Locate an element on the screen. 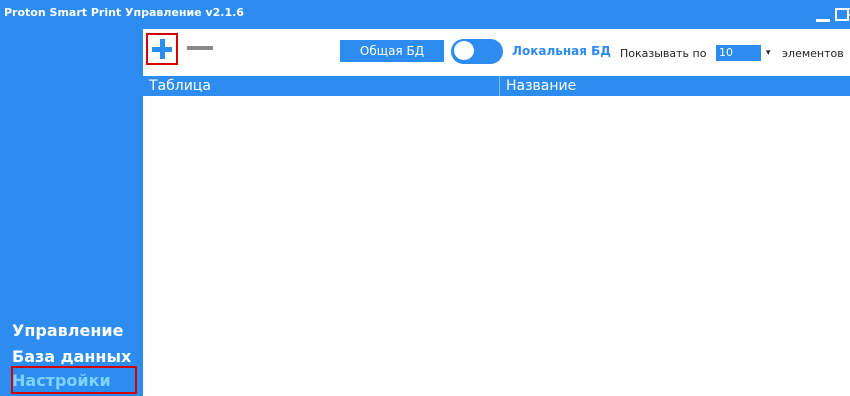 The width and height of the screenshot is (850, 396). settings-highlight-box is located at coordinates (74, 380).